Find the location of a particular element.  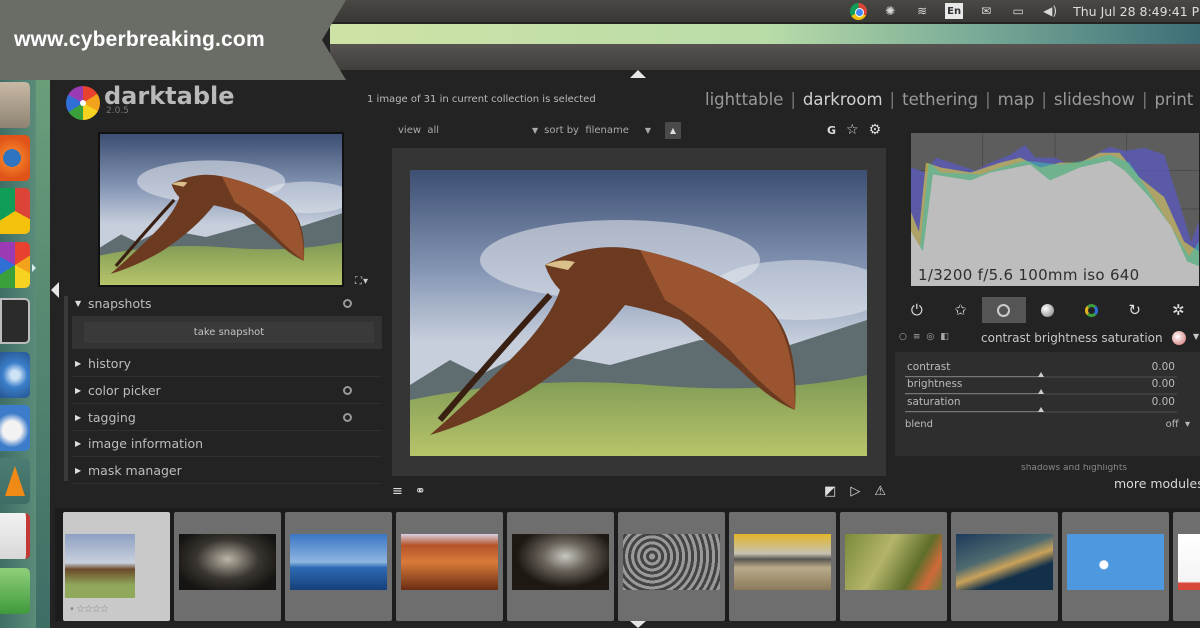

overexposed-toggle-icon: ◩ is located at coordinates (830, 491).